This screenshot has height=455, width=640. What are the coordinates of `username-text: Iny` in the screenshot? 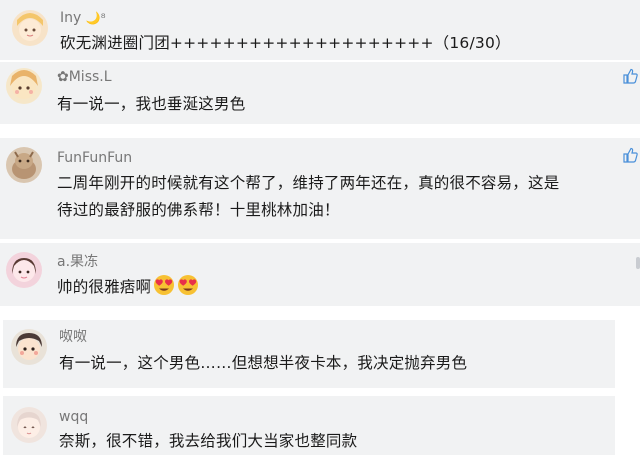 It's located at (70, 18).